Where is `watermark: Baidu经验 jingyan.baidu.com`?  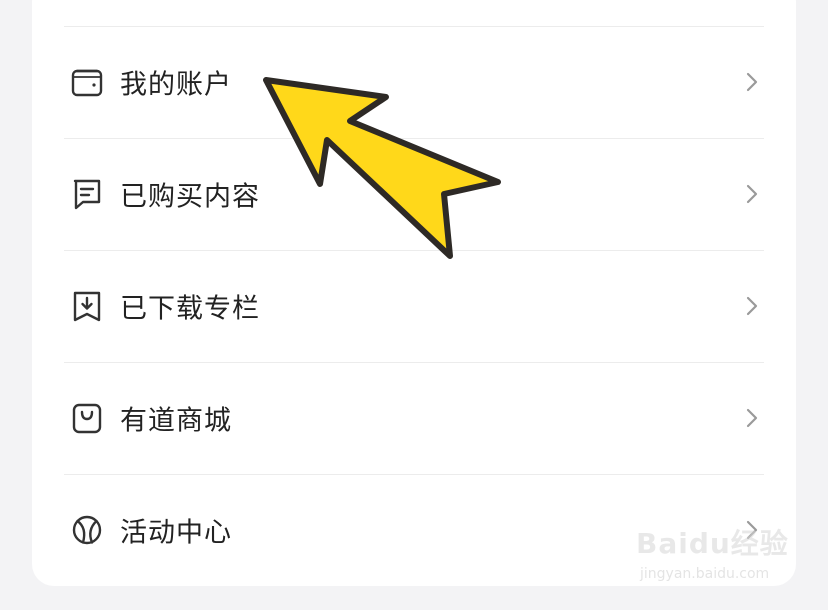
watermark: Baidu经验 jingyan.baidu.com is located at coordinates (724, 557).